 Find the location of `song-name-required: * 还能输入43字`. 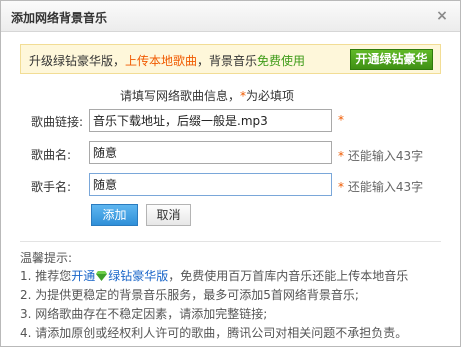

song-name-required: * 还能输入43字 is located at coordinates (380, 155).